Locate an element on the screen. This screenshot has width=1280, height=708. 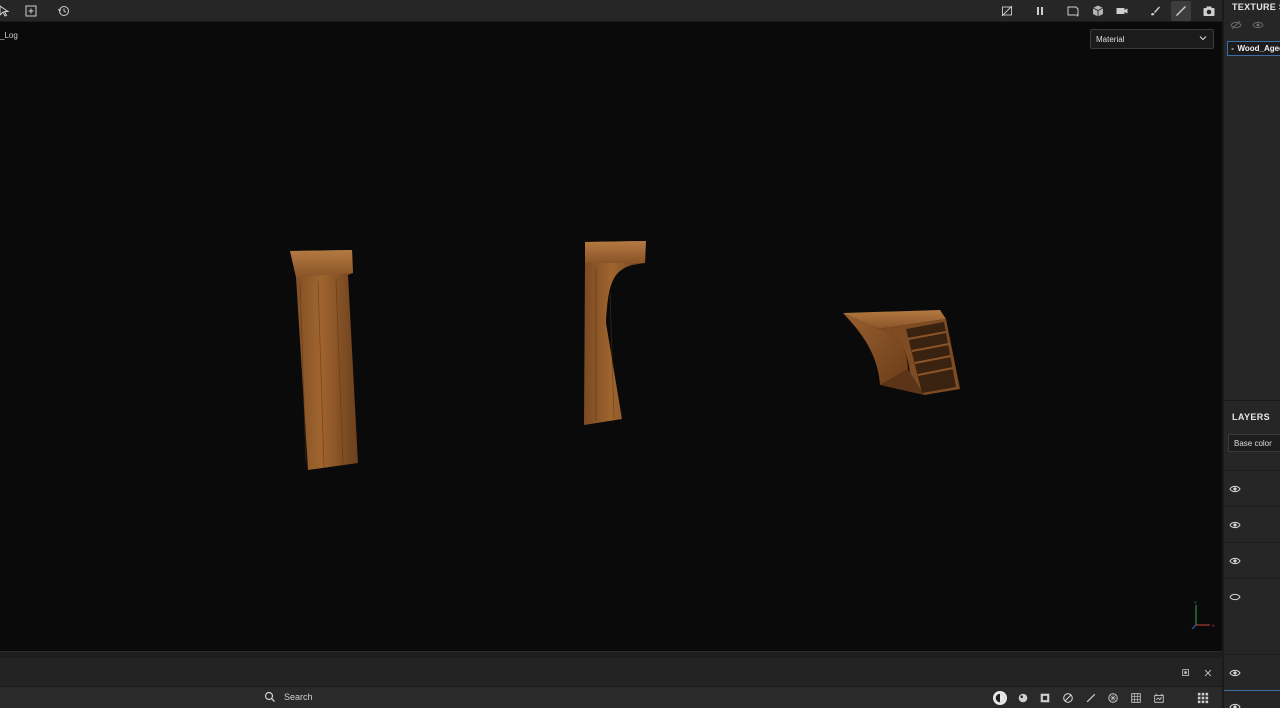
texture-set-list-title: TEXTURE SET LIST is located at coordinates (1256, 7).